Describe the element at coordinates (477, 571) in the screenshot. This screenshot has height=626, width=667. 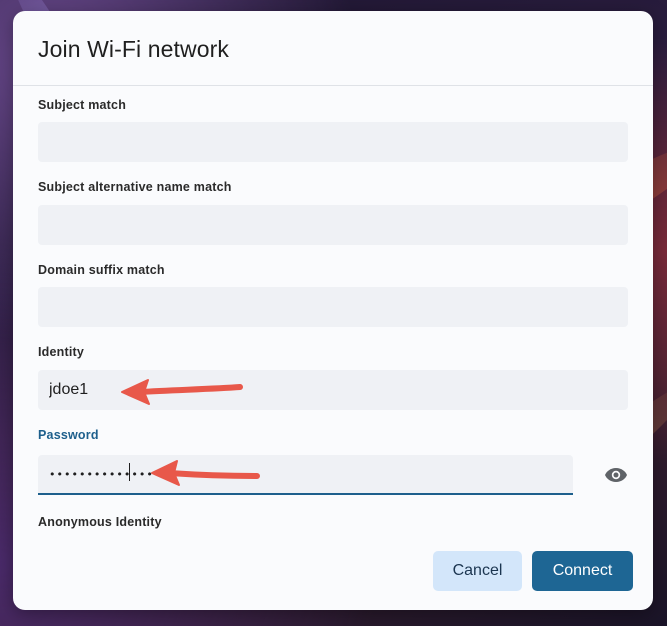
I see `cancel-button: Cancel` at that location.